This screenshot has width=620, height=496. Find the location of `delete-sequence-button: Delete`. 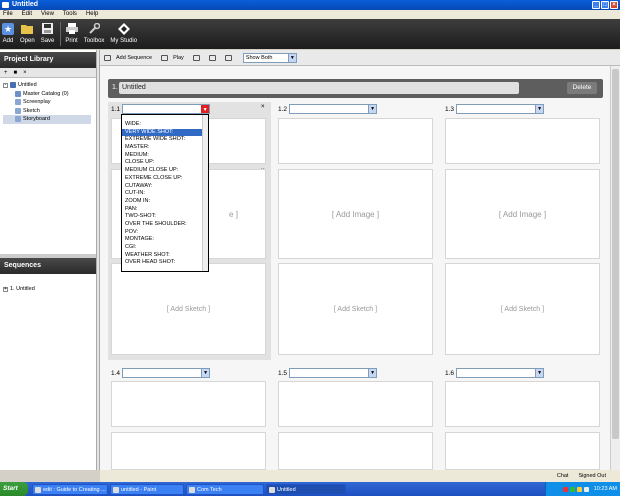

delete-sequence-button: Delete is located at coordinates (582, 88).